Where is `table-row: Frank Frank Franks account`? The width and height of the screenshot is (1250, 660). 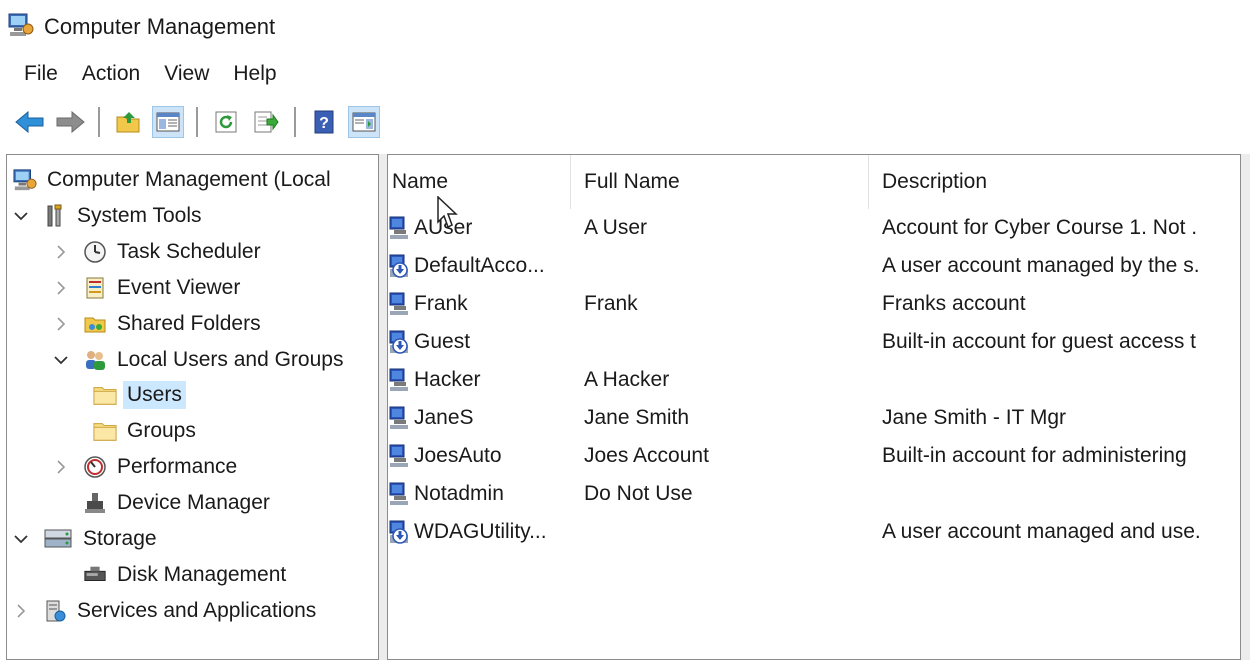
table-row: Frank Frank Franks account is located at coordinates (814, 304).